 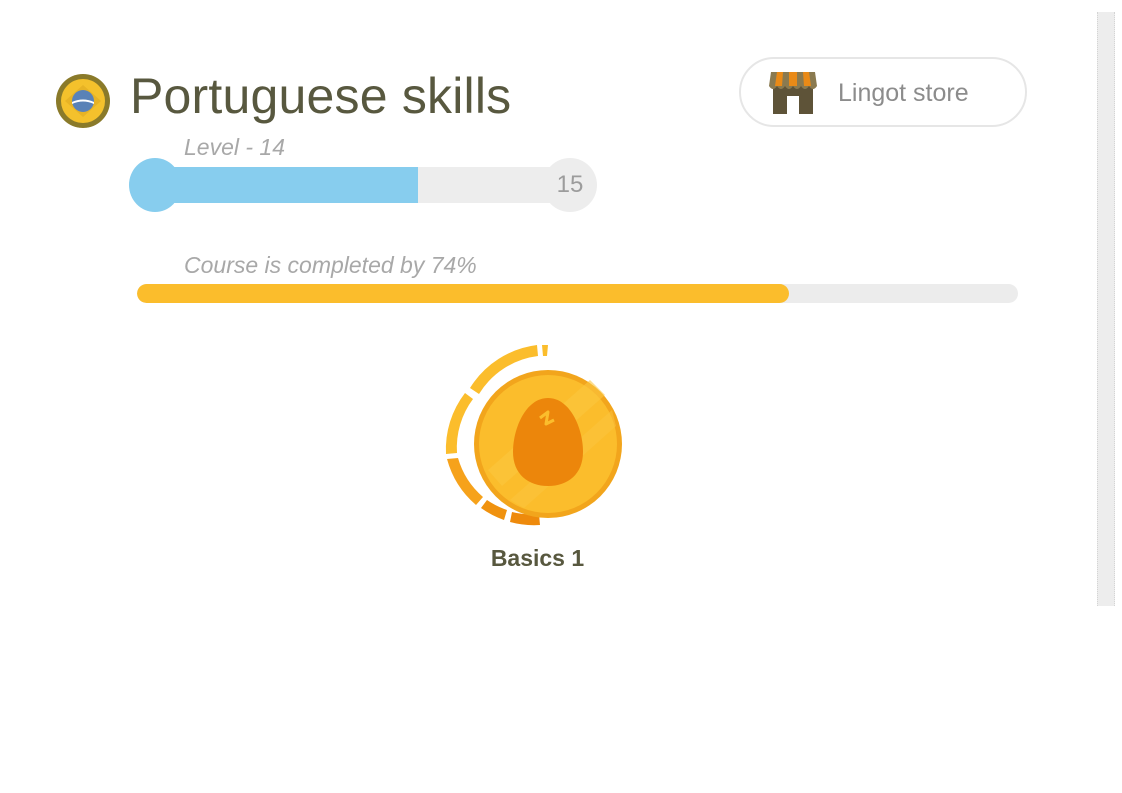 I want to click on next-level-number: 15, so click(x=570, y=184).